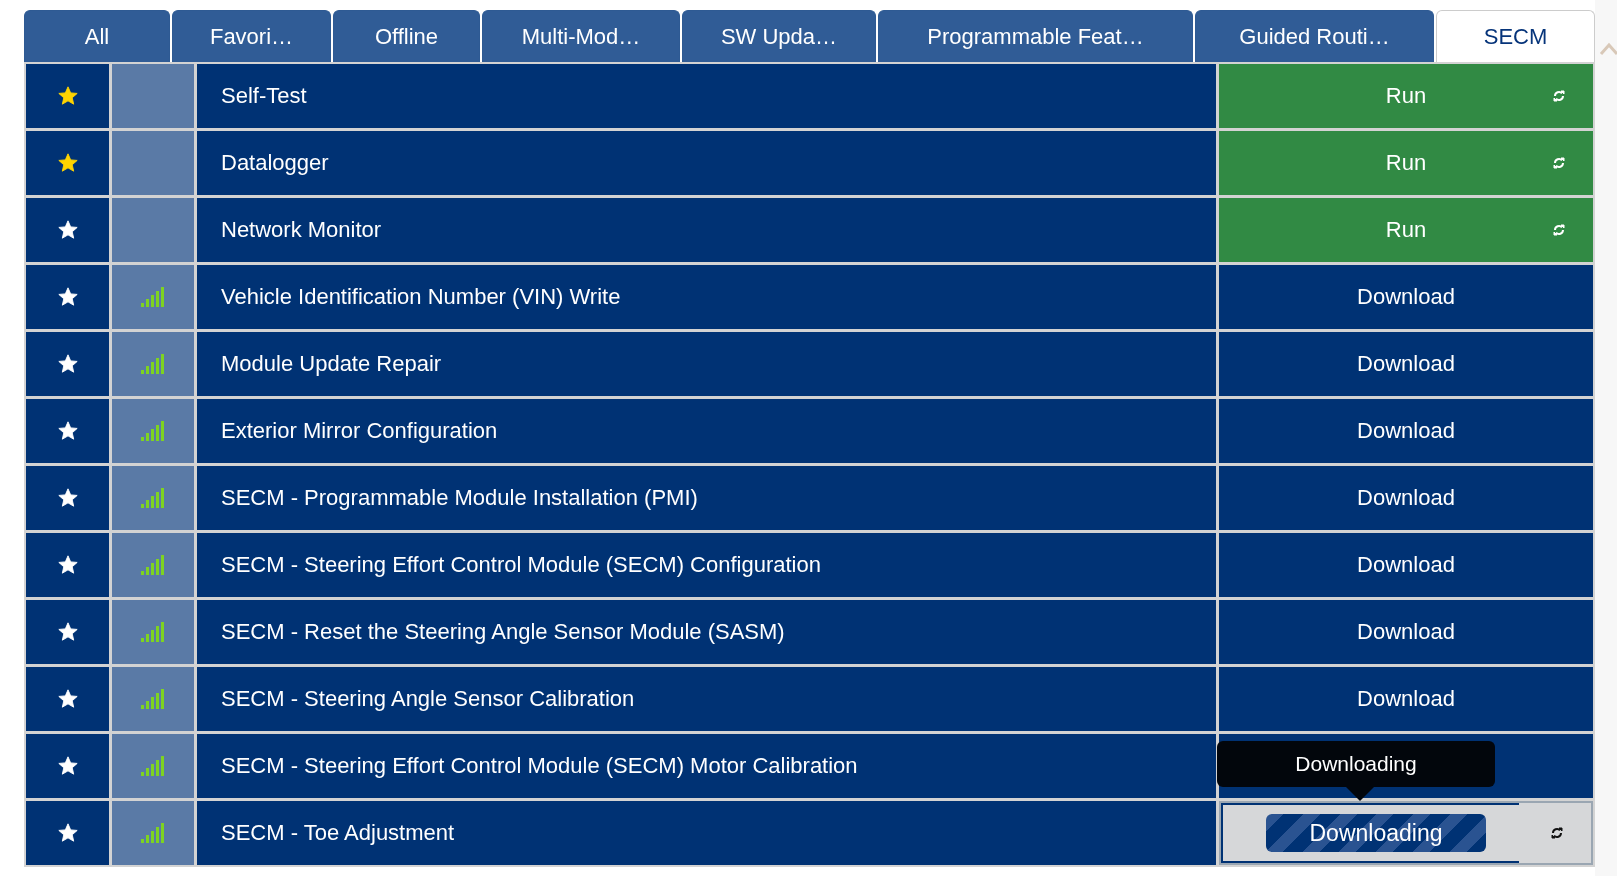 This screenshot has height=876, width=1617. What do you see at coordinates (706, 163) in the screenshot?
I see `routine-name: Datalogger` at bounding box center [706, 163].